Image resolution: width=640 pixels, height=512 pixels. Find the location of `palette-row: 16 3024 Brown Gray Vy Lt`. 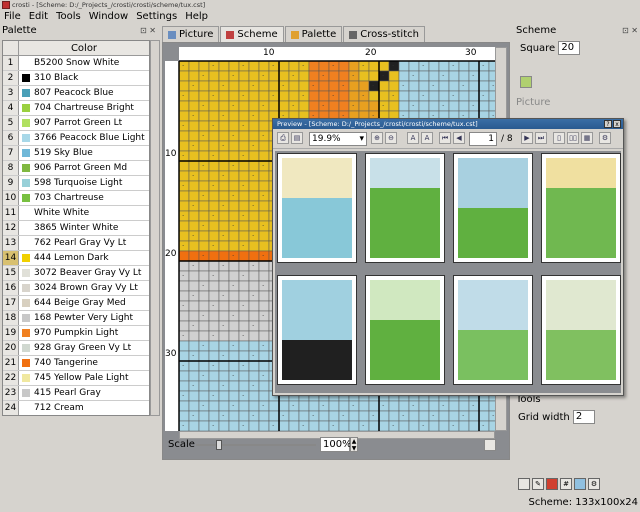

palette-row: 16 3024 Brown Gray Vy Lt is located at coordinates (76, 288).